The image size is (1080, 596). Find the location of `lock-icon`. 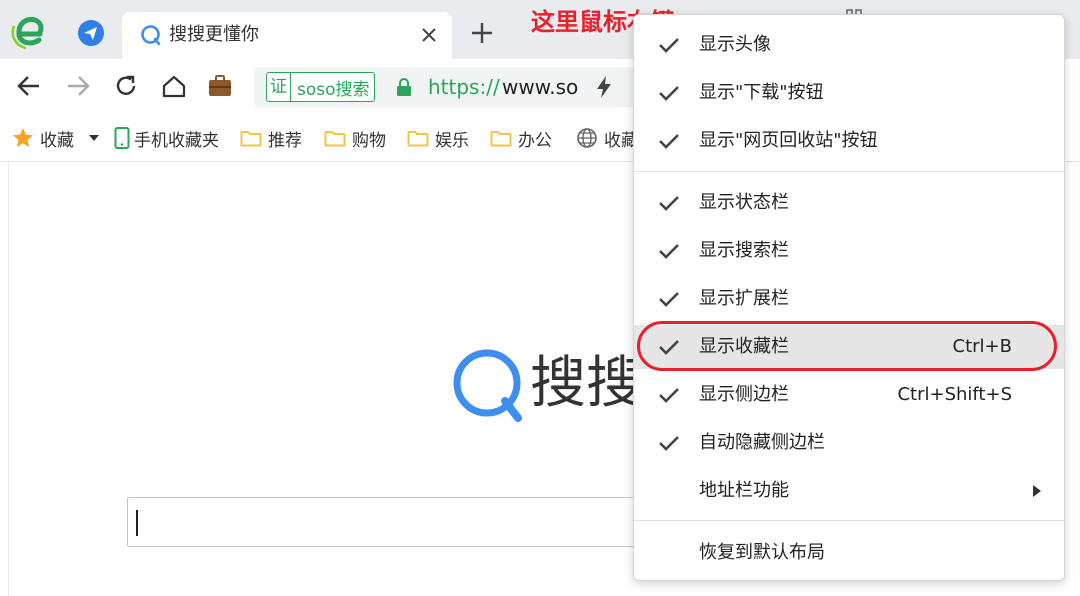

lock-icon is located at coordinates (404, 87).